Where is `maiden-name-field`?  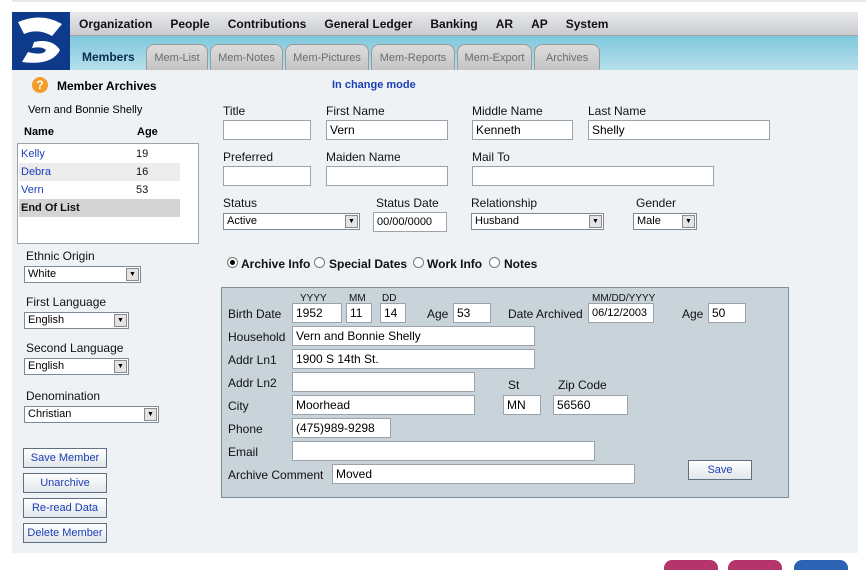
maiden-name-field is located at coordinates (387, 176).